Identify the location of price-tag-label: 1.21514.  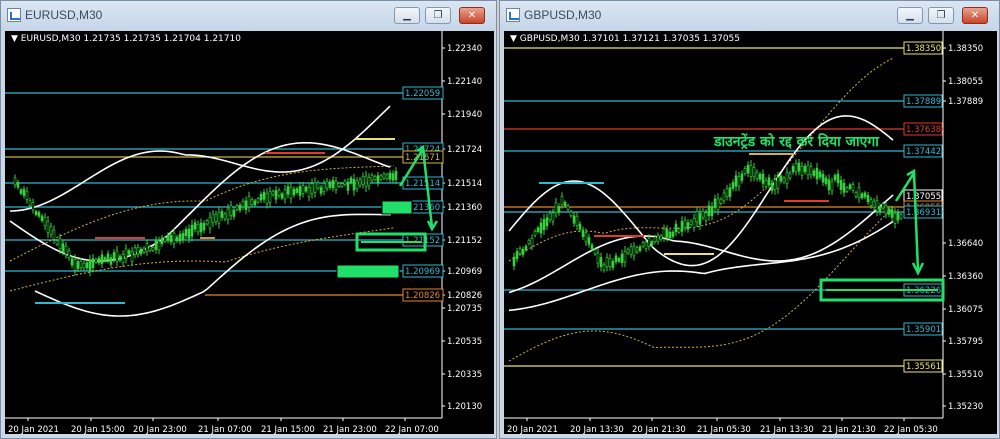
(422, 184).